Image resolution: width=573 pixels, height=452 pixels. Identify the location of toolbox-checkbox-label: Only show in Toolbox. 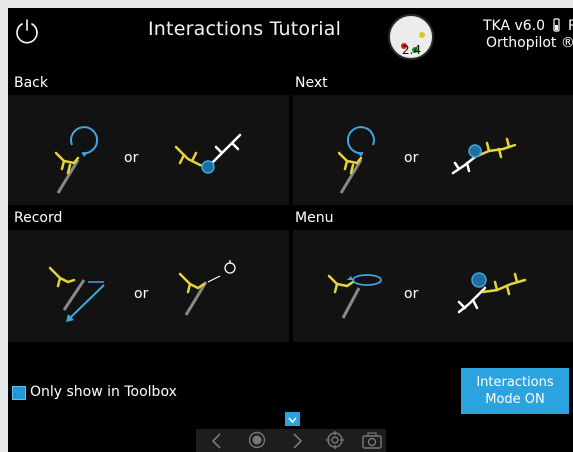
(103, 392).